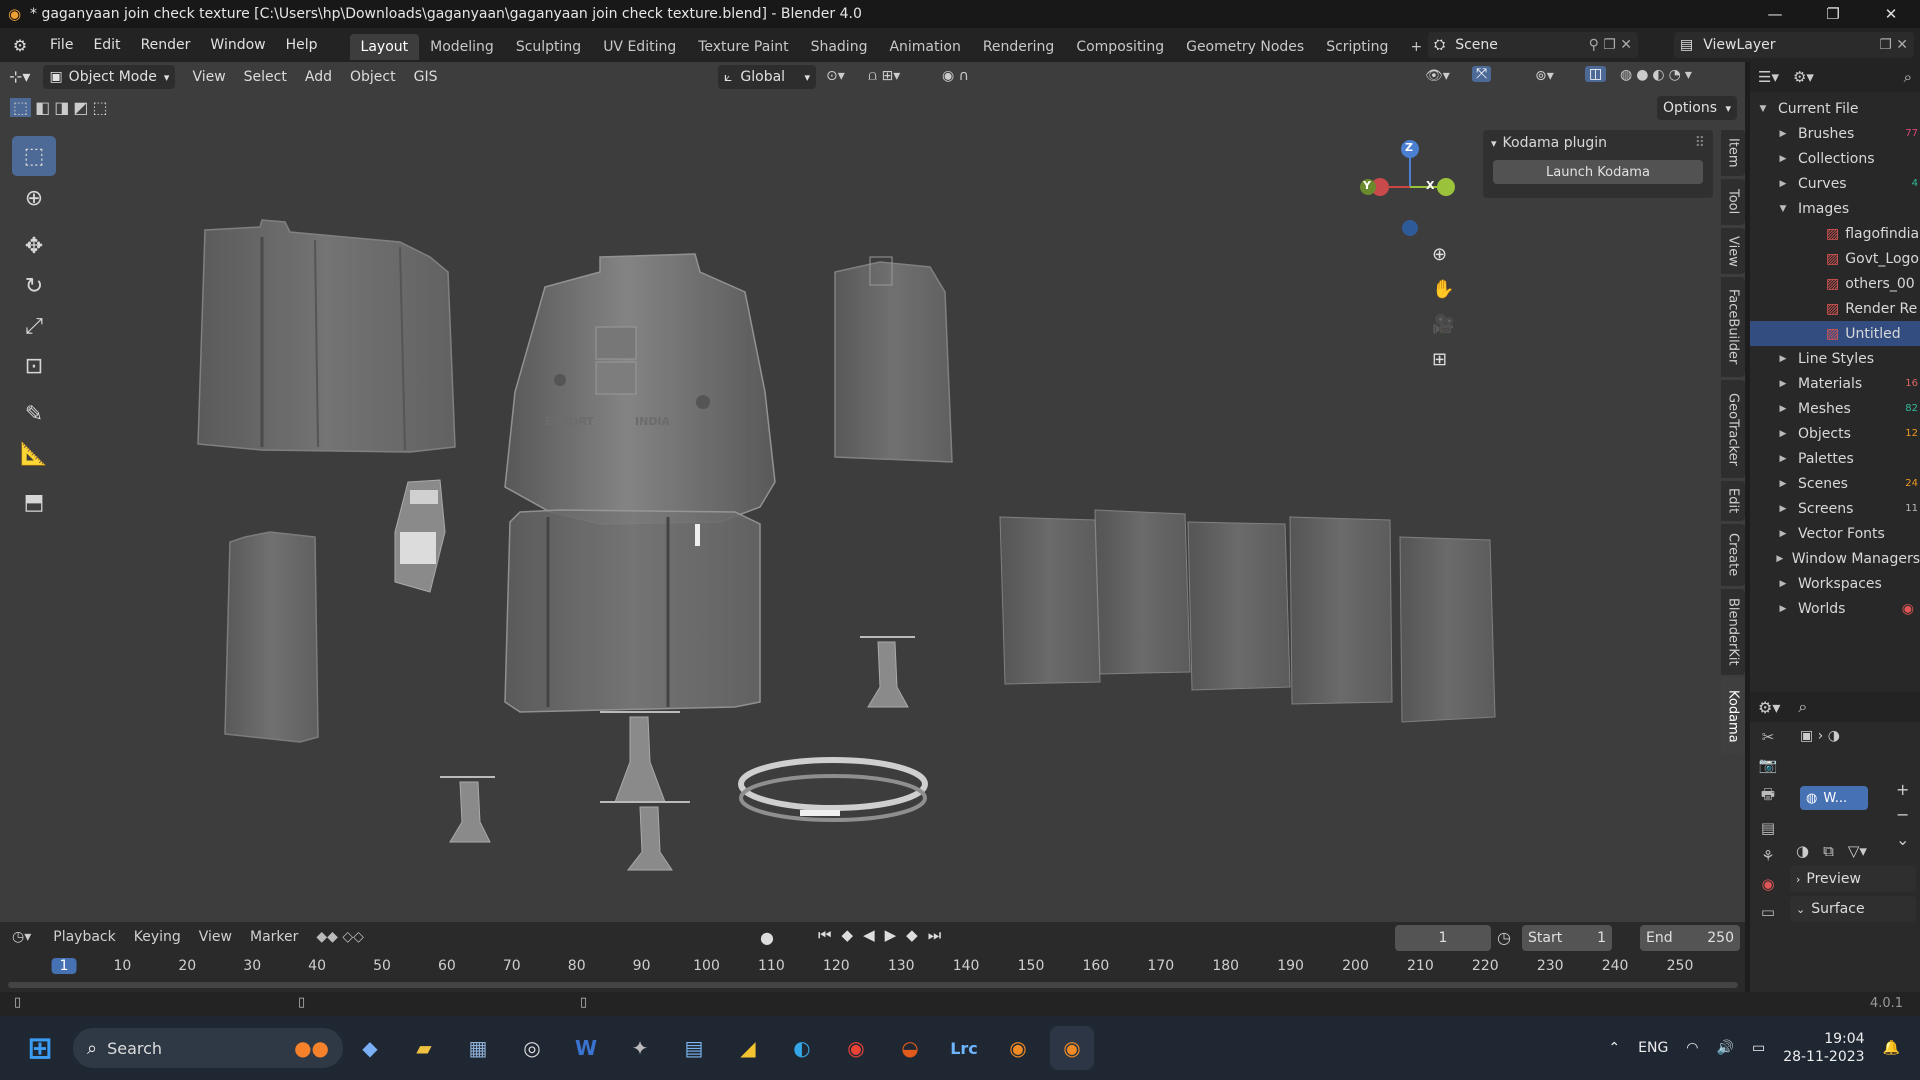  I want to click on record-icon: ●, so click(767, 937).